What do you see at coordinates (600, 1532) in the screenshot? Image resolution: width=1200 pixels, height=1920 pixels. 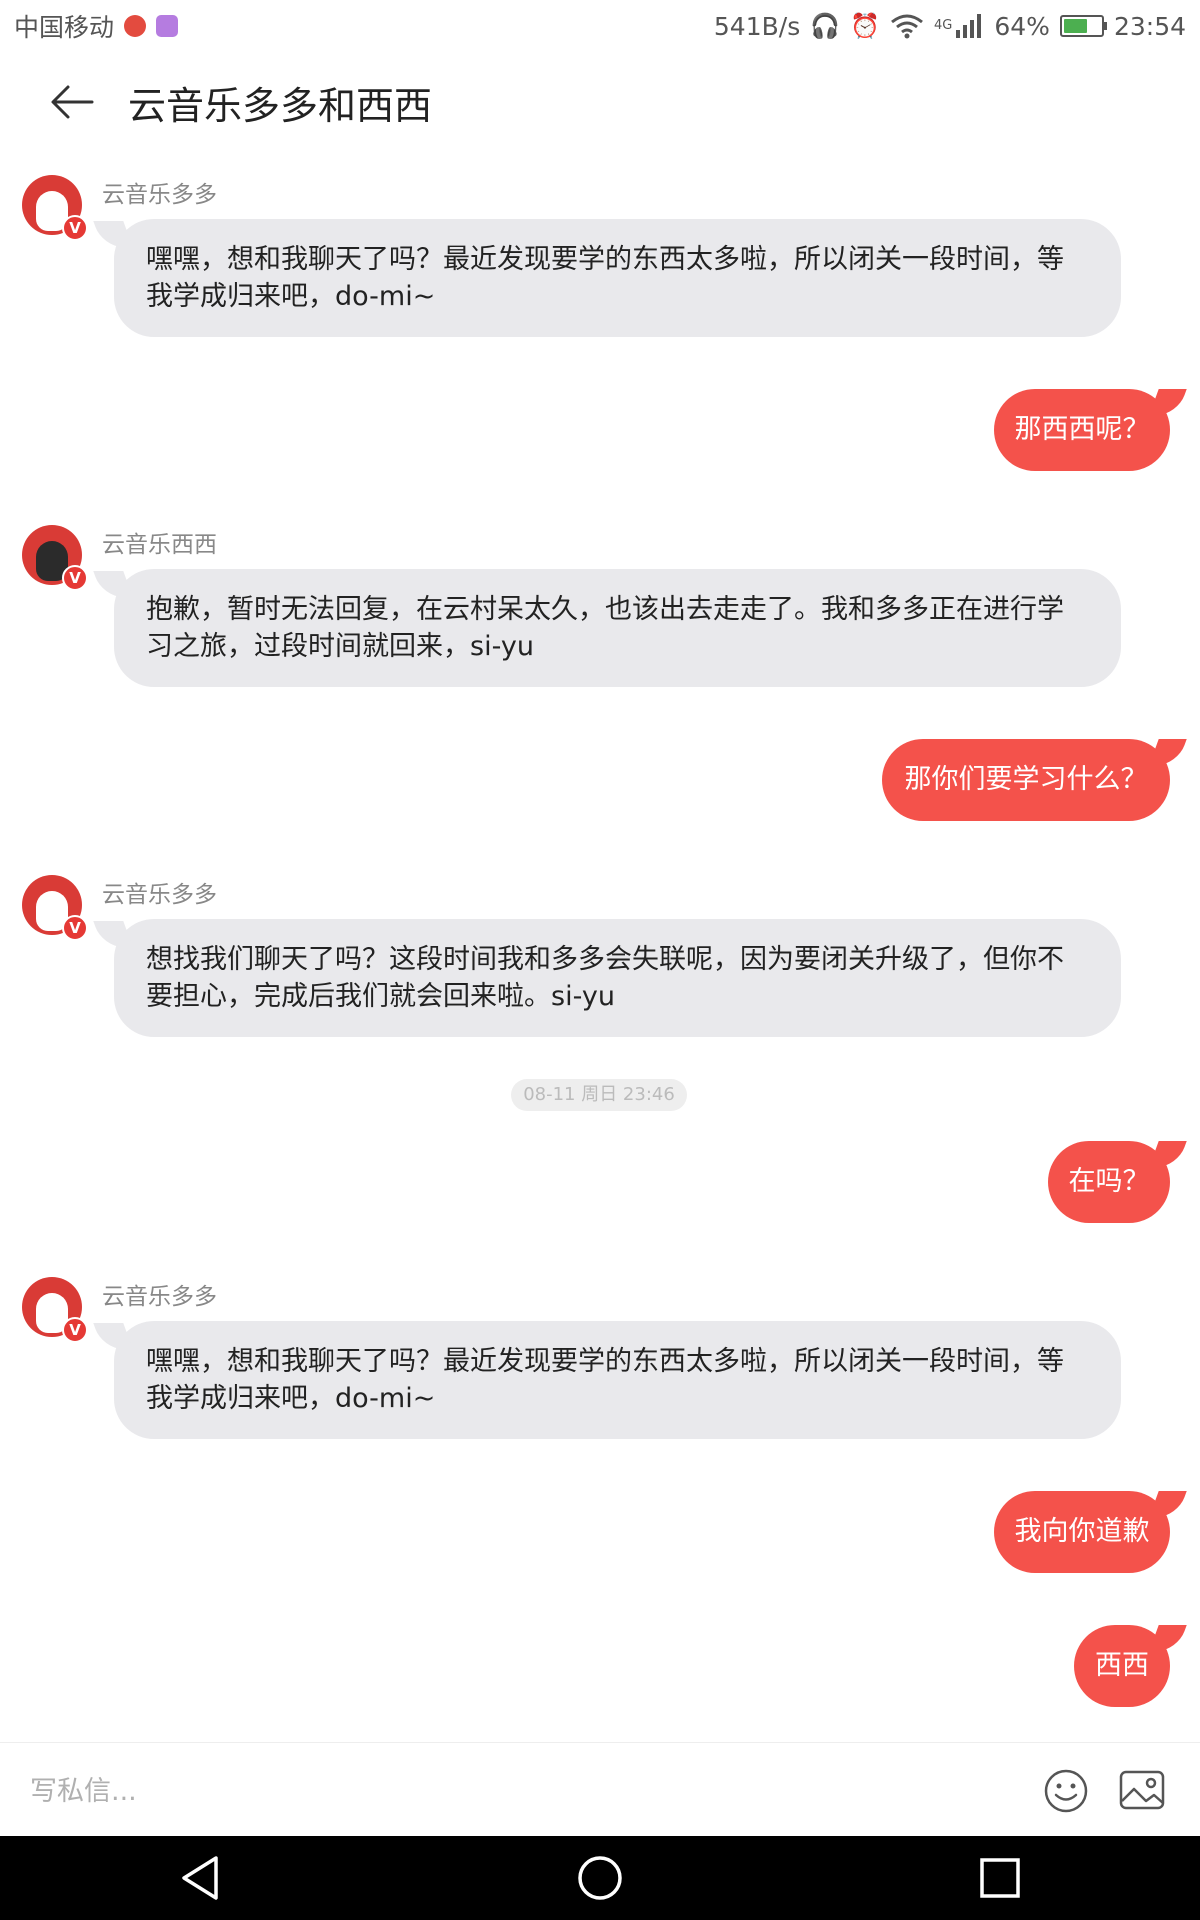 I see `outgoing-message: 我向你道歉` at bounding box center [600, 1532].